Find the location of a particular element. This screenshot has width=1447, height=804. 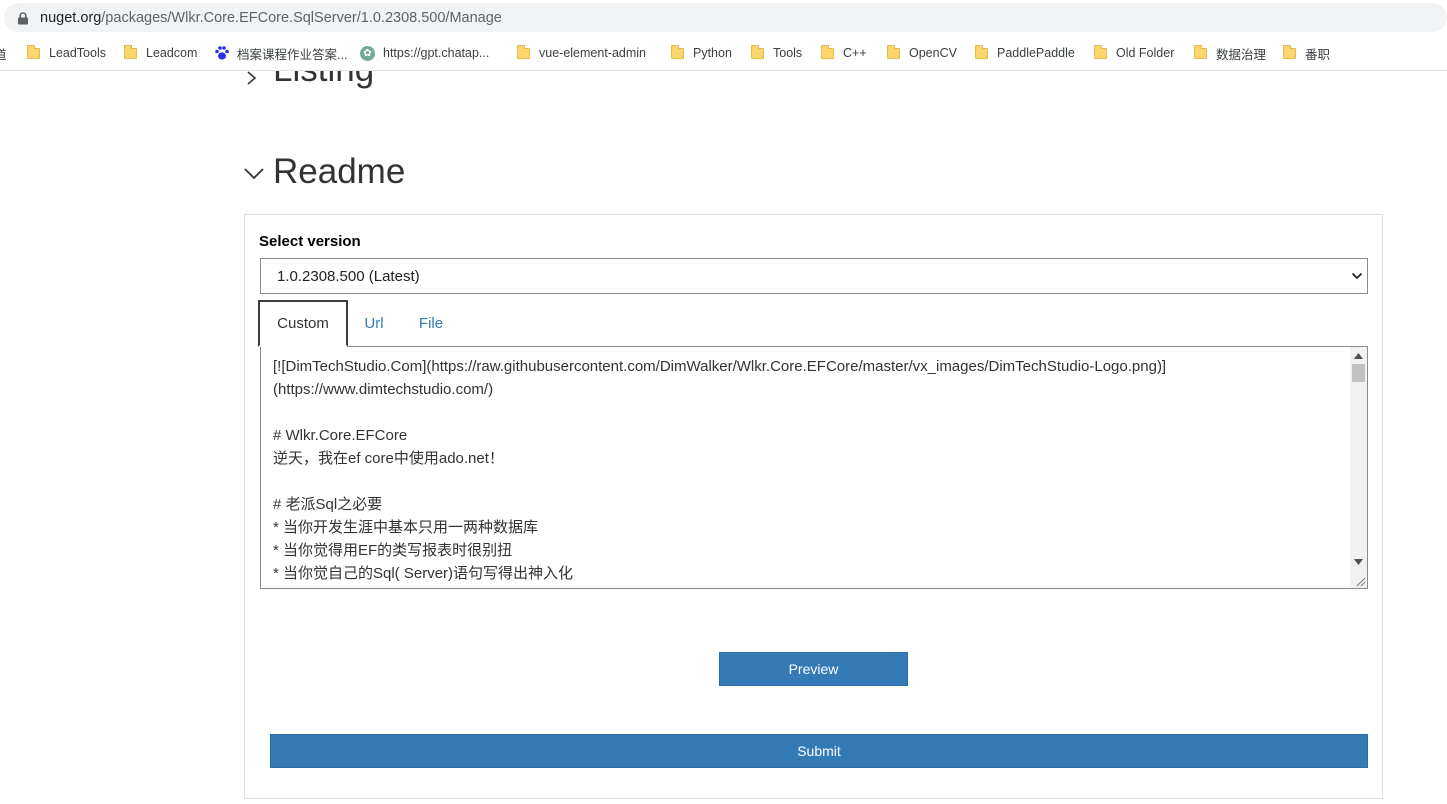

bookmark-panyu: 番职 is located at coordinates (1306, 53).